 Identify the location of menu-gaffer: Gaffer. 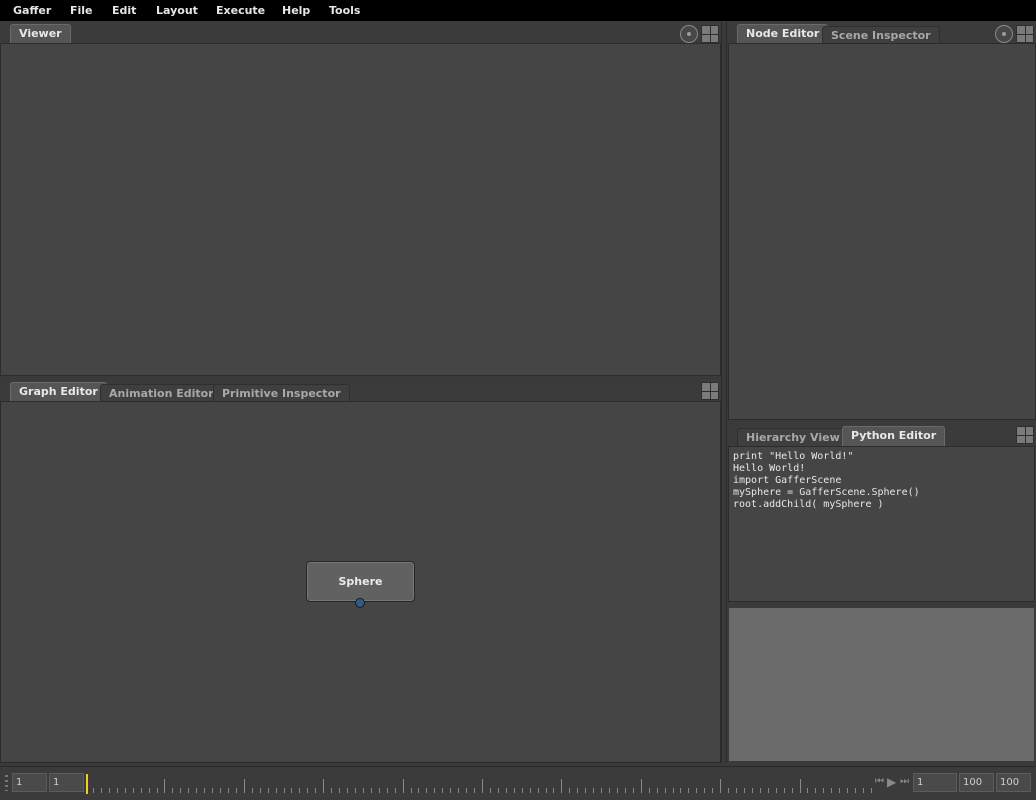
(32, 10).